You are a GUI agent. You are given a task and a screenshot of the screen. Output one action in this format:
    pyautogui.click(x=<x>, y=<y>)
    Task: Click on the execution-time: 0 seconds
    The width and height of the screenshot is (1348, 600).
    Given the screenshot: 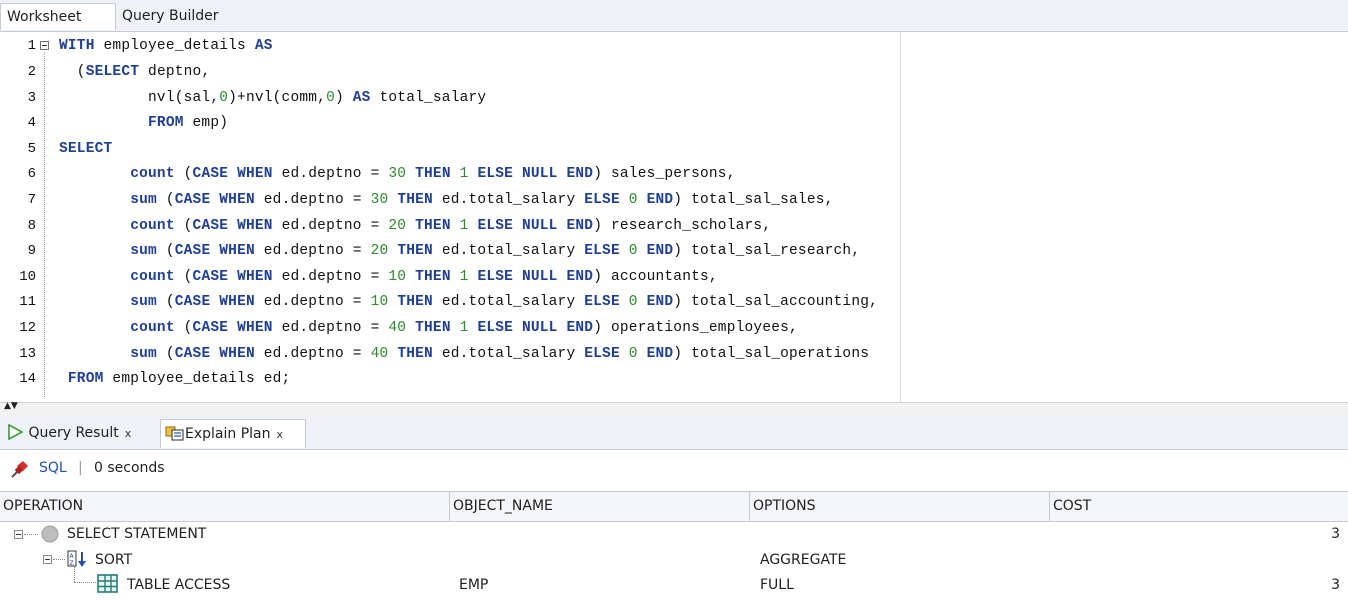 What is the action you would take?
    pyautogui.click(x=129, y=468)
    